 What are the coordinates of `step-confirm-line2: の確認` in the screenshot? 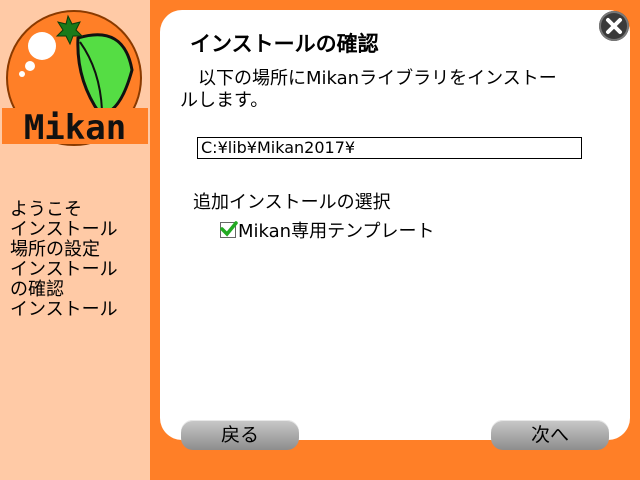 It's located at (37, 289).